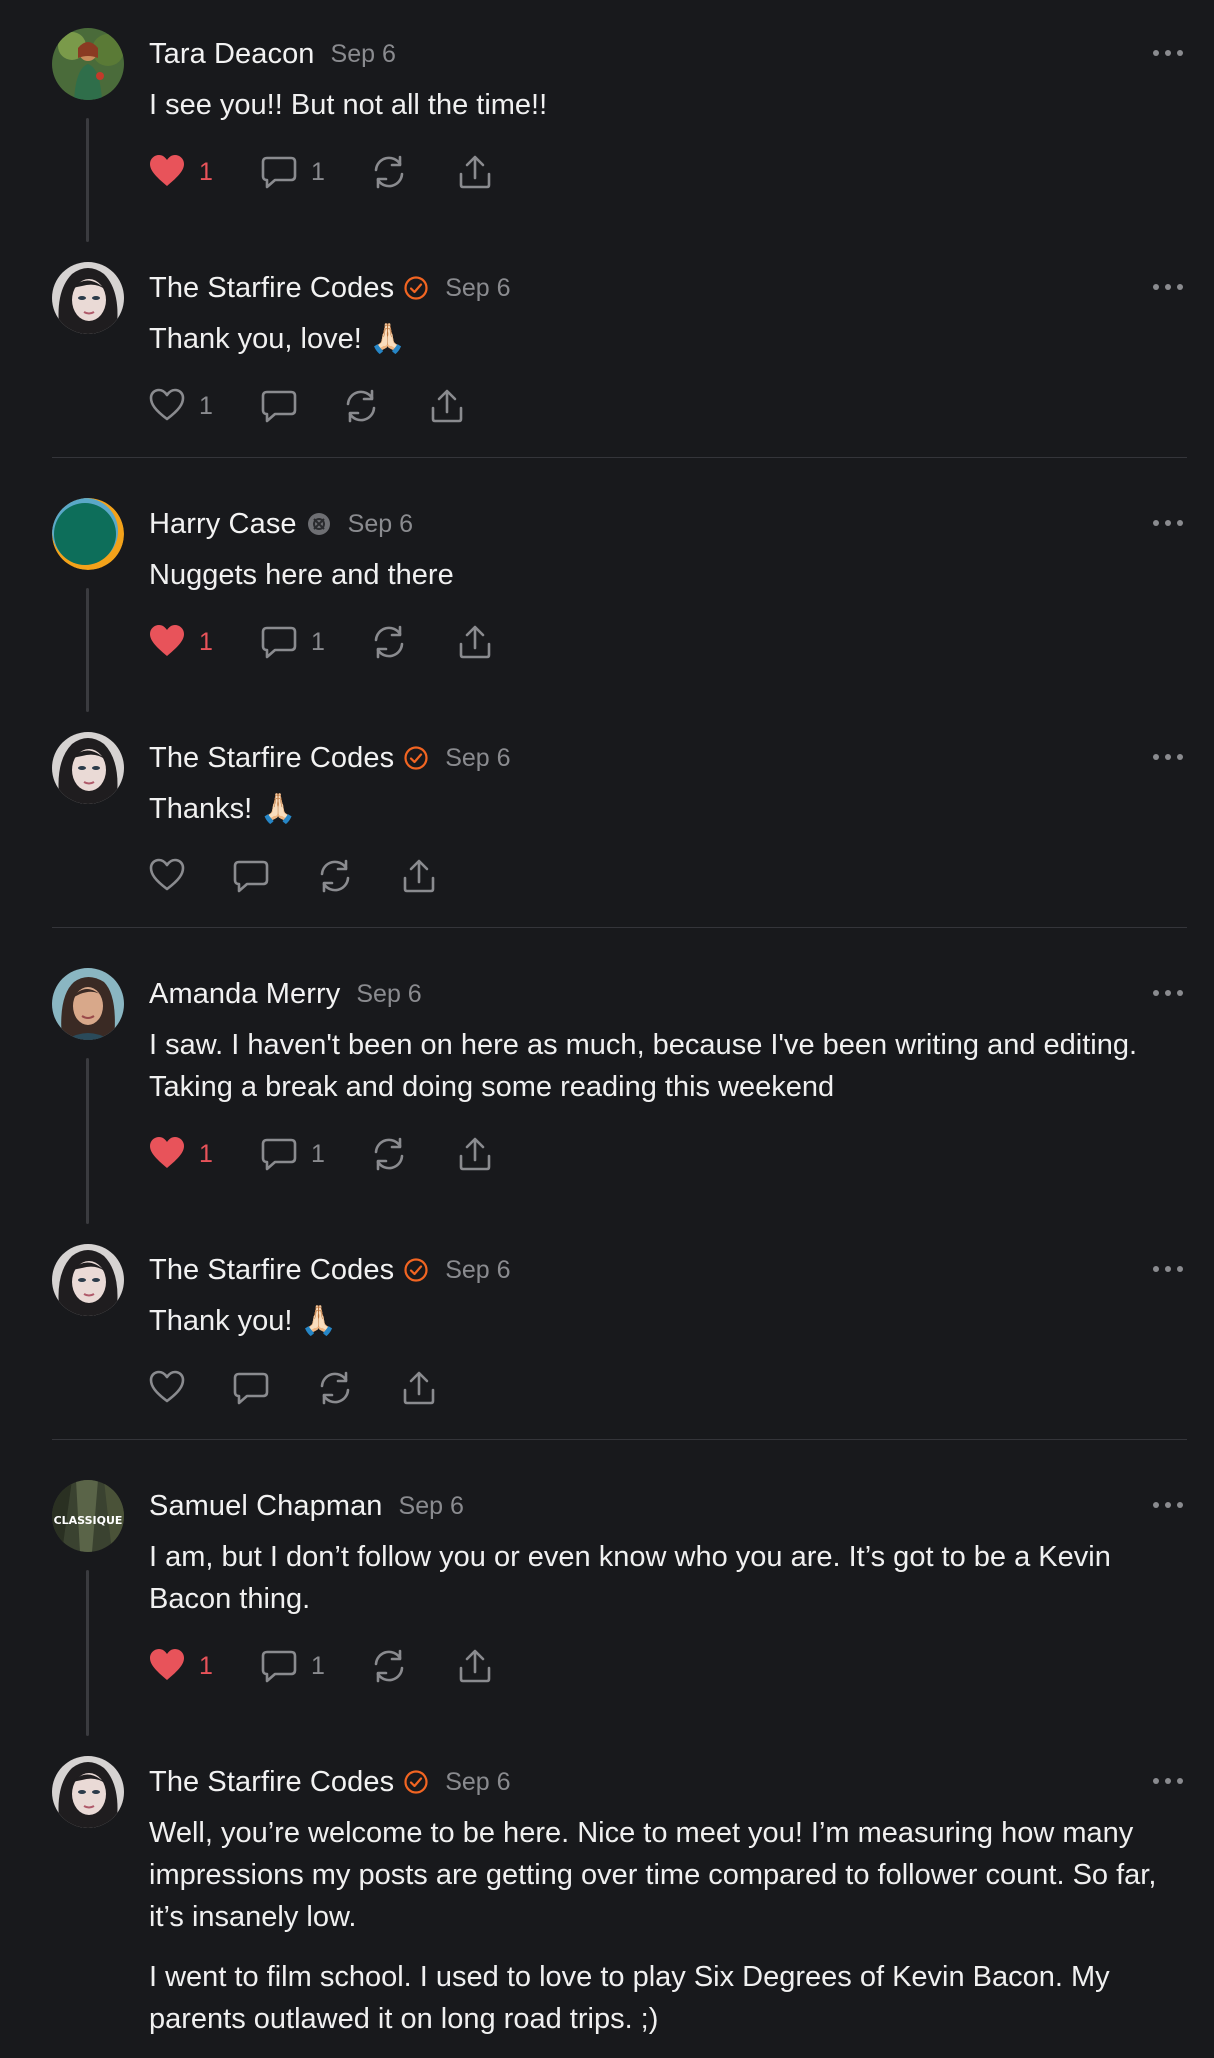  I want to click on author-name: Amanda Merry, so click(244, 994).